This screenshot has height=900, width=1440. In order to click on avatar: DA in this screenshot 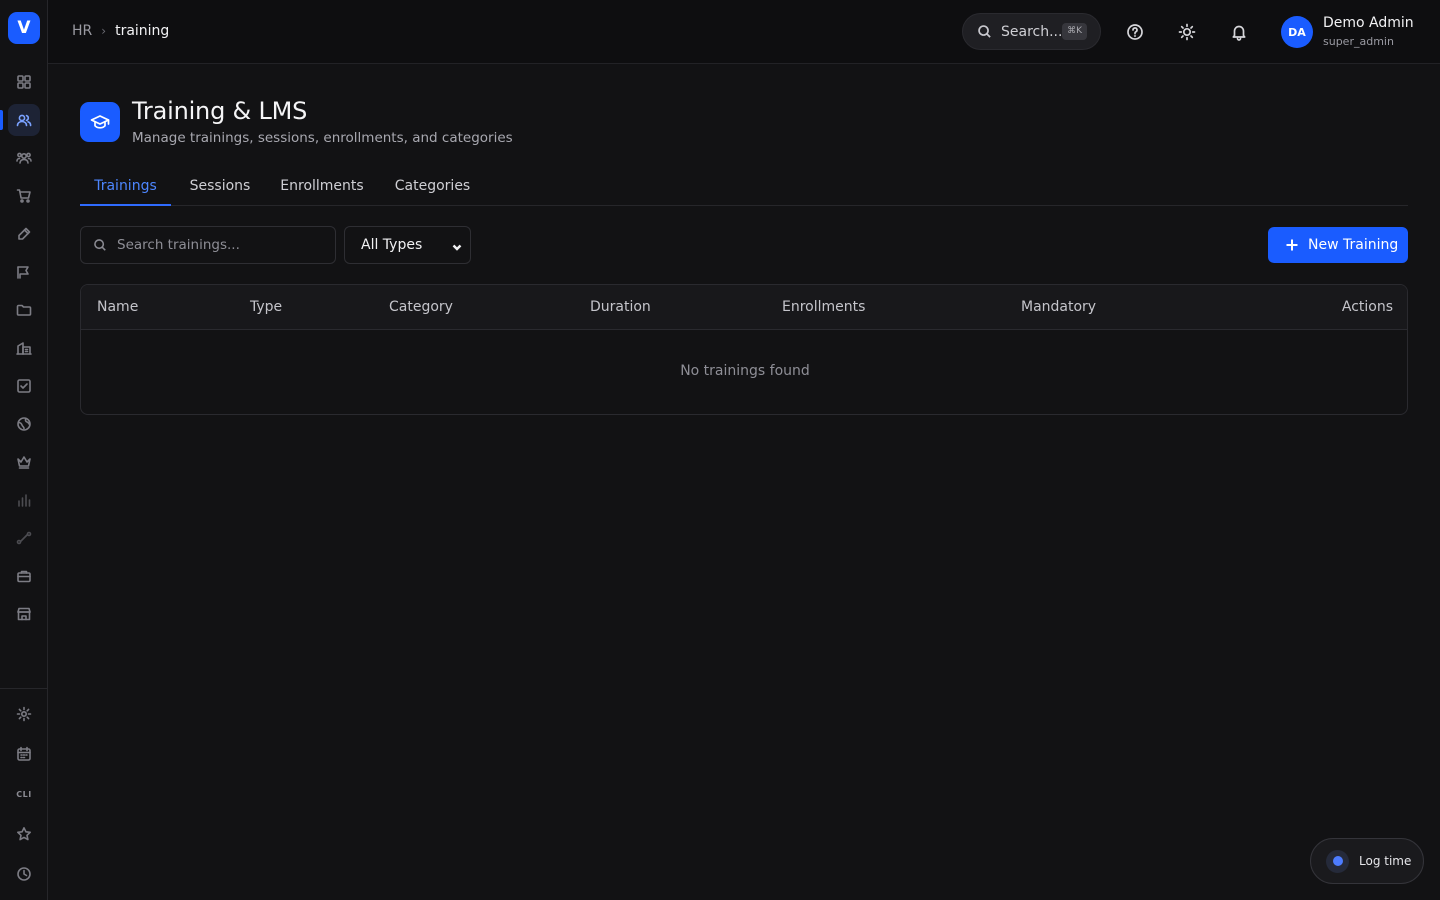, I will do `click(1297, 32)`.